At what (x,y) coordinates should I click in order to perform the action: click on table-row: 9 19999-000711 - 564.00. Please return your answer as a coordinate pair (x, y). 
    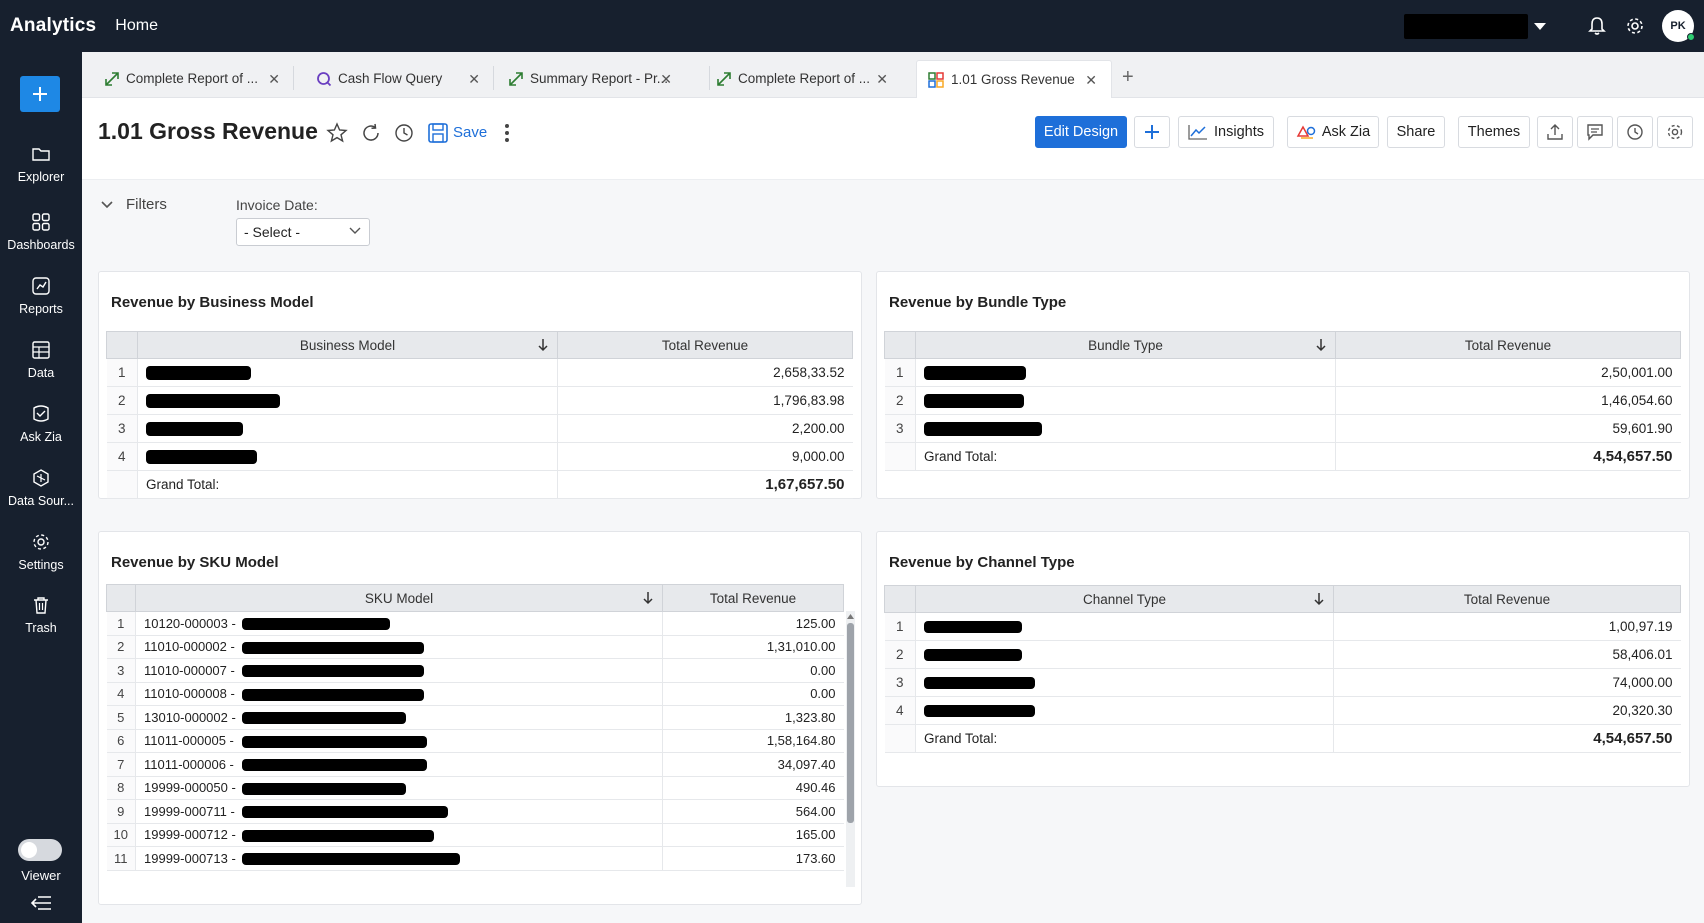
    Looking at the image, I should click on (475, 811).